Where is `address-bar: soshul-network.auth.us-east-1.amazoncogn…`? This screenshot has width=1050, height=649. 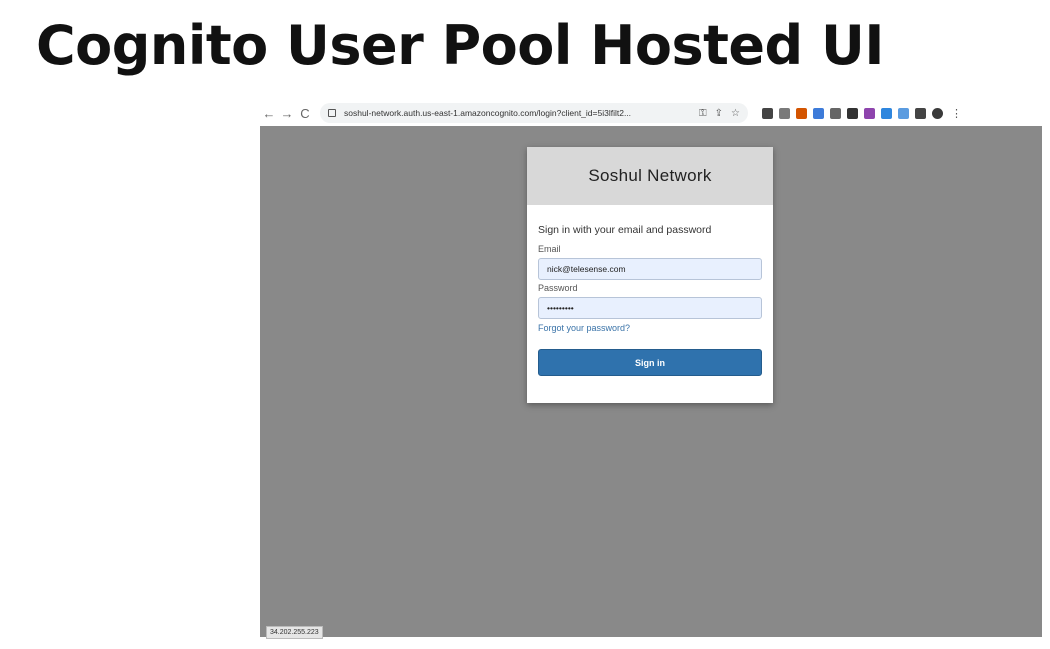 address-bar: soshul-network.auth.us-east-1.amazoncogn… is located at coordinates (534, 113).